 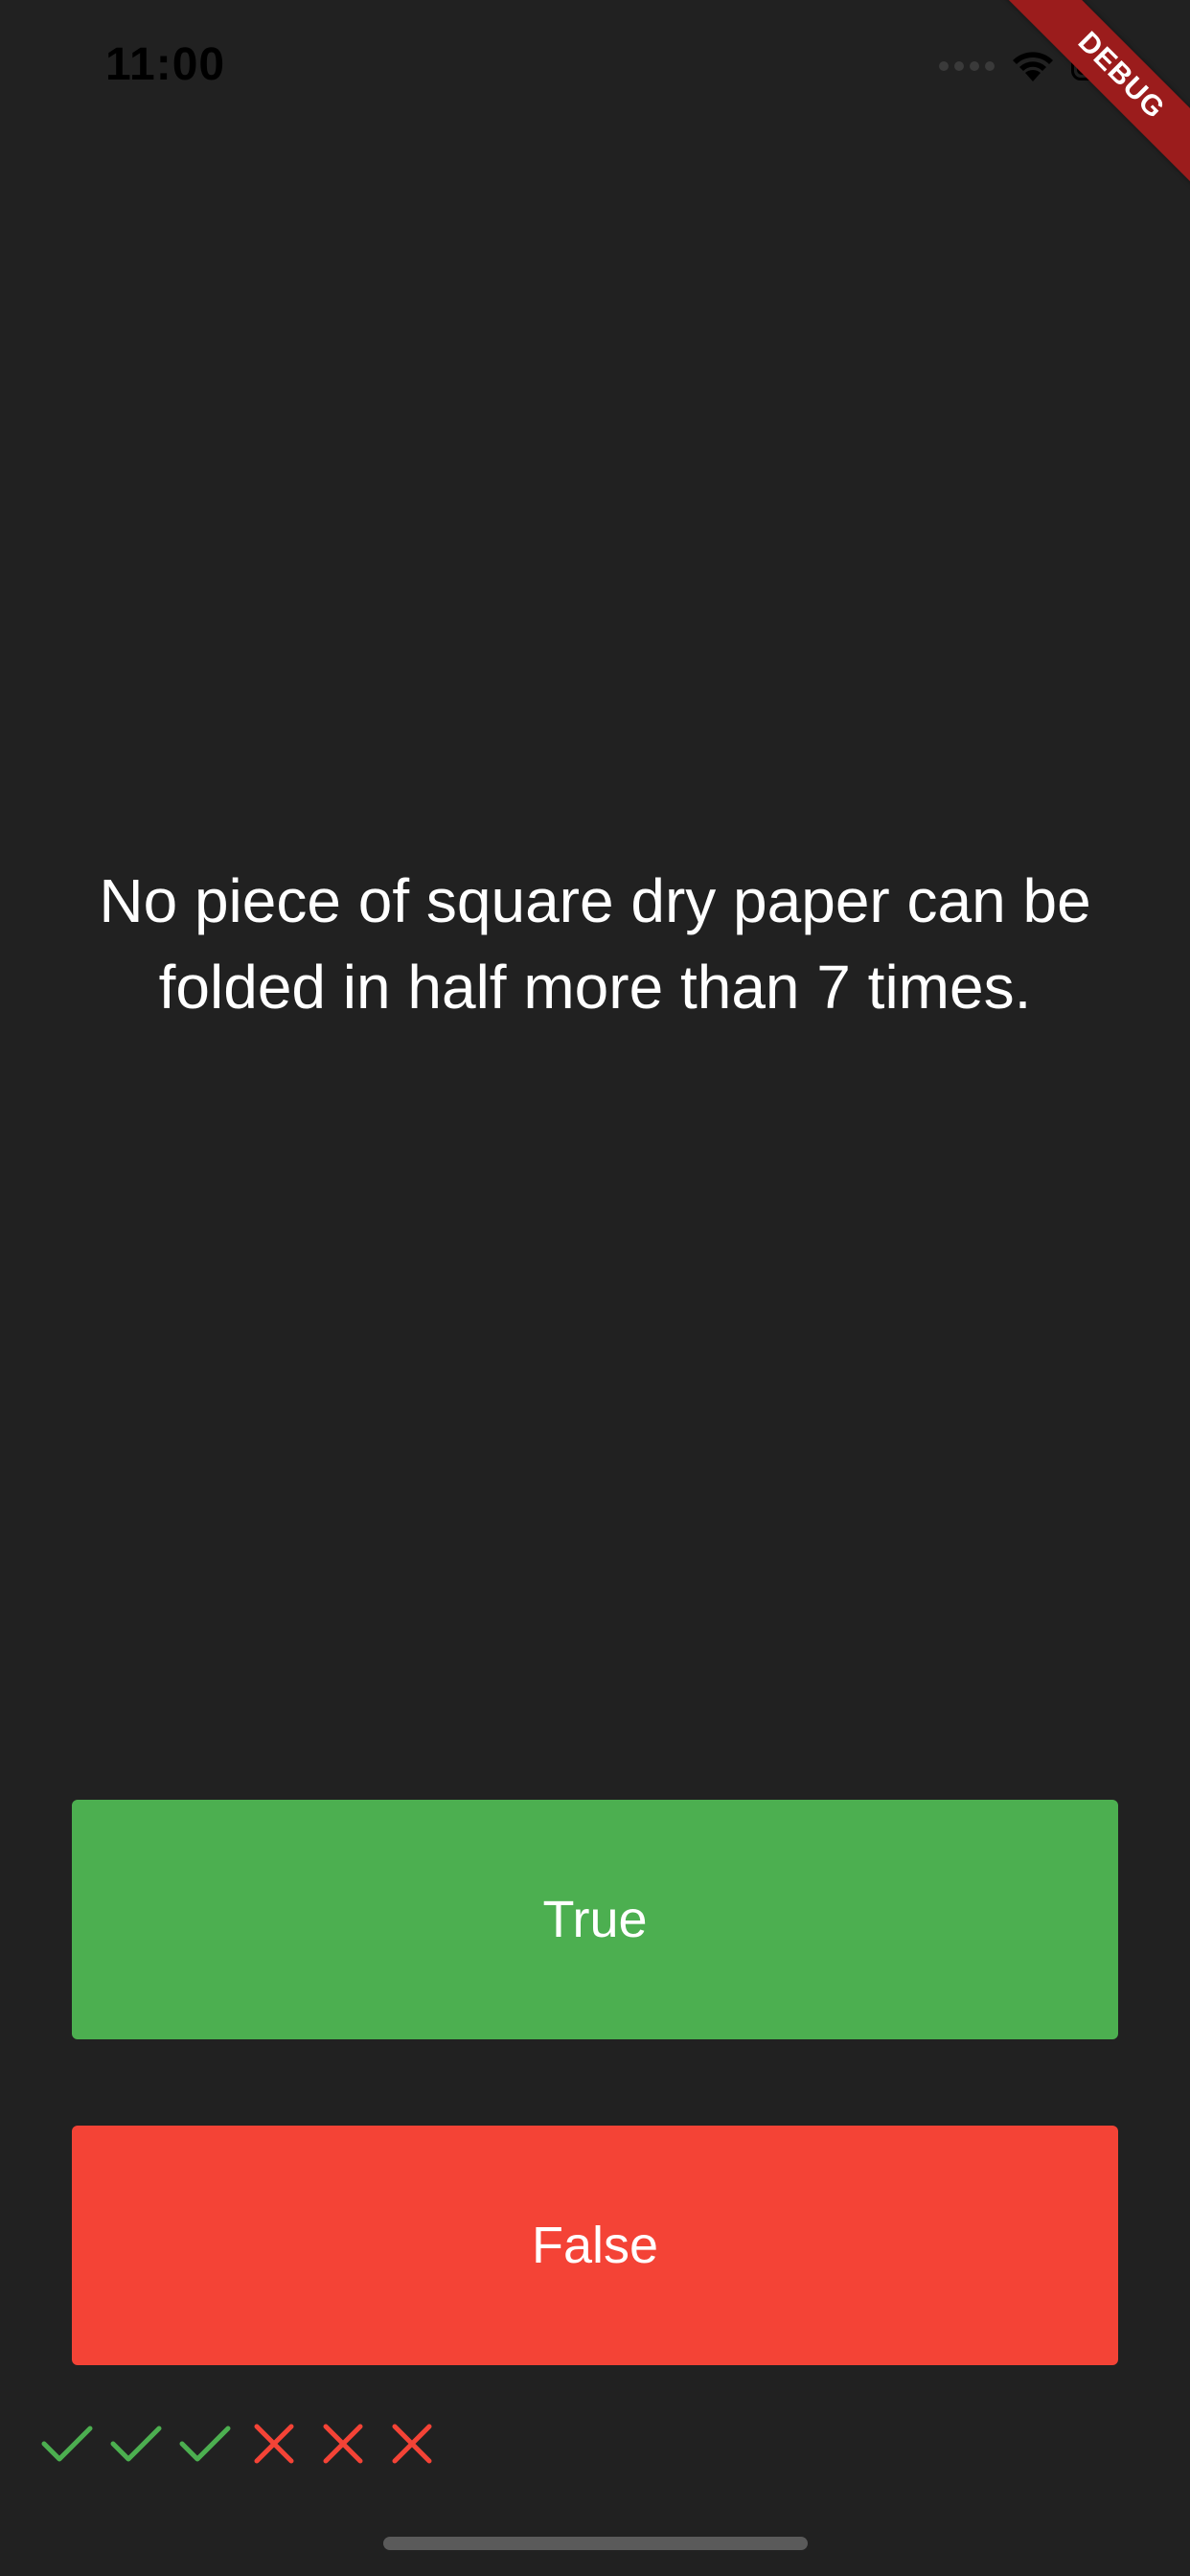 I want to click on true-button: True, so click(x=595, y=1919).